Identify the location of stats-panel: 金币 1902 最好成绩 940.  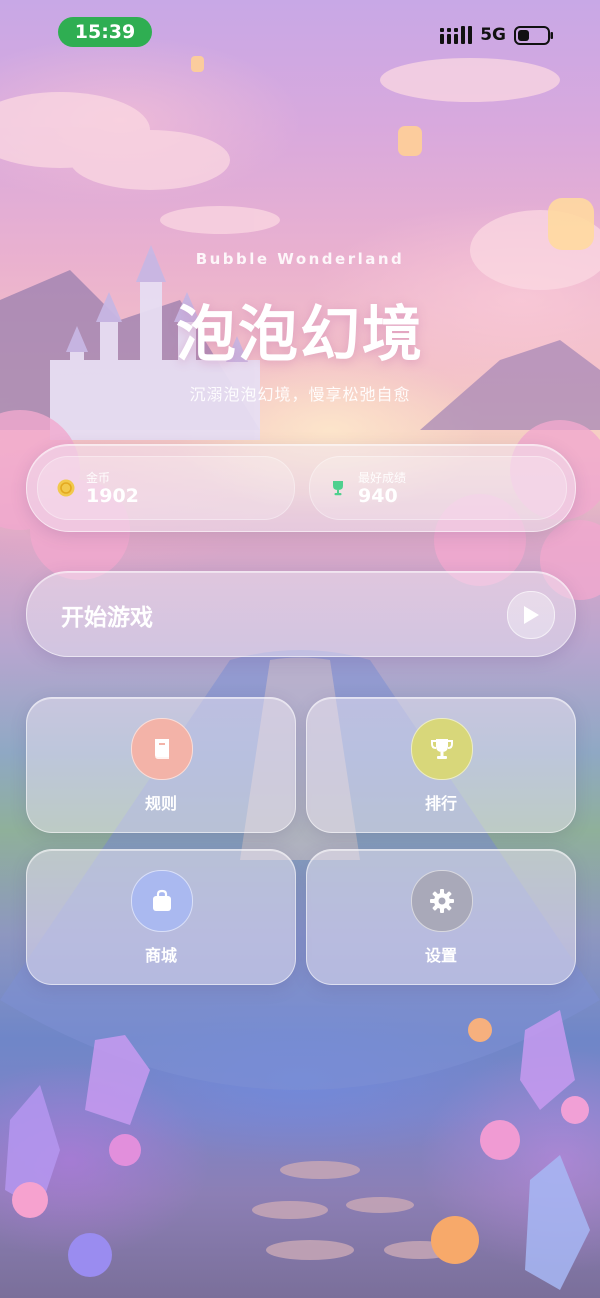
(301, 488).